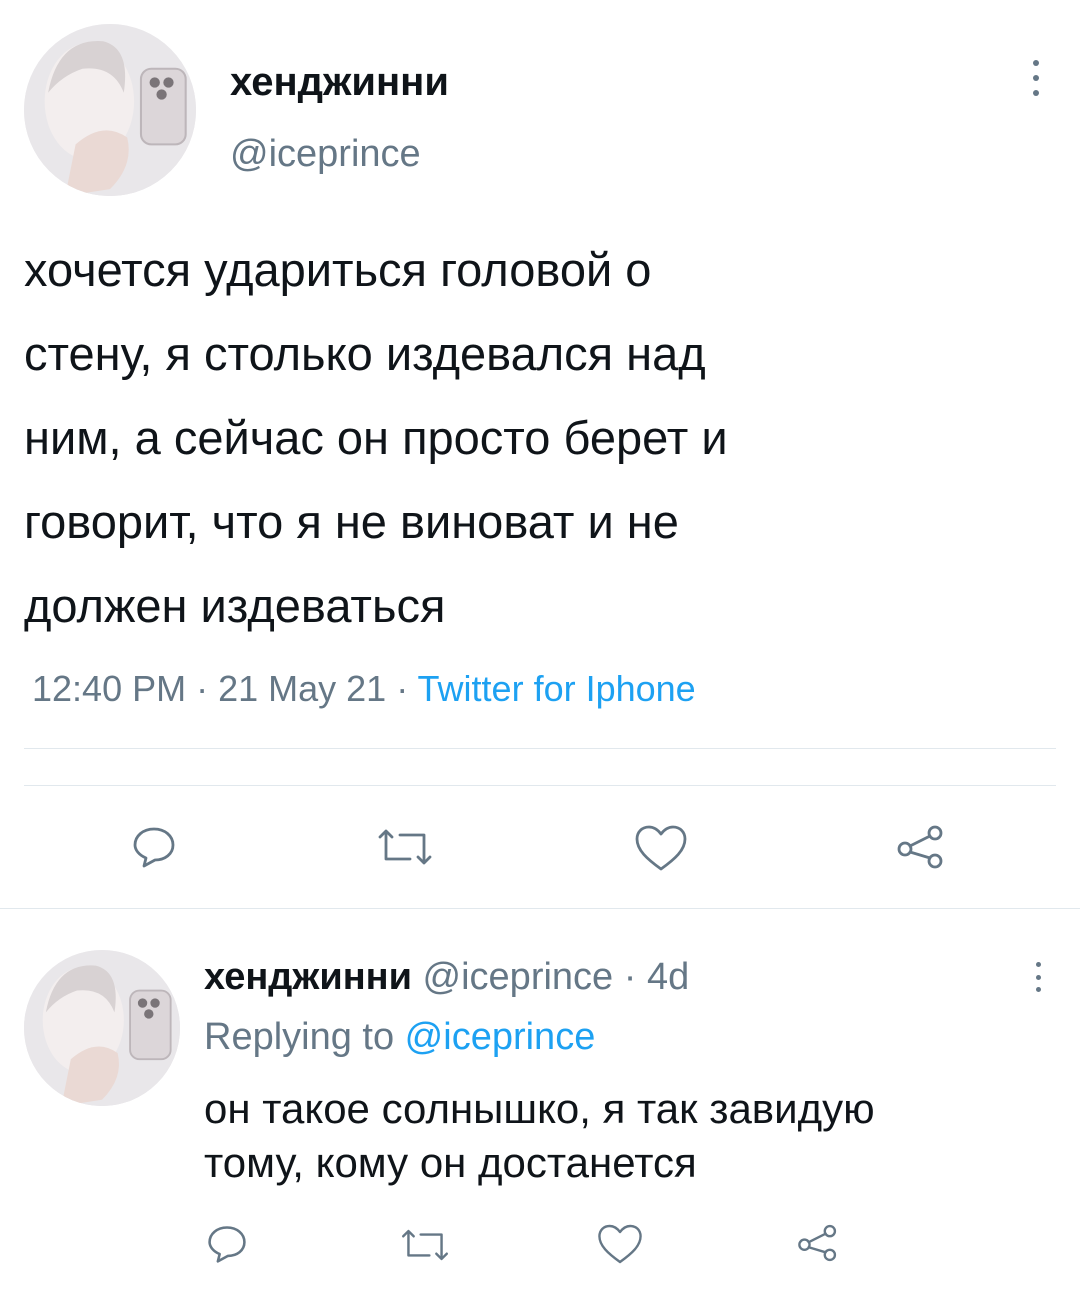  What do you see at coordinates (518, 977) in the screenshot?
I see `reply-author-handle: @iceprince` at bounding box center [518, 977].